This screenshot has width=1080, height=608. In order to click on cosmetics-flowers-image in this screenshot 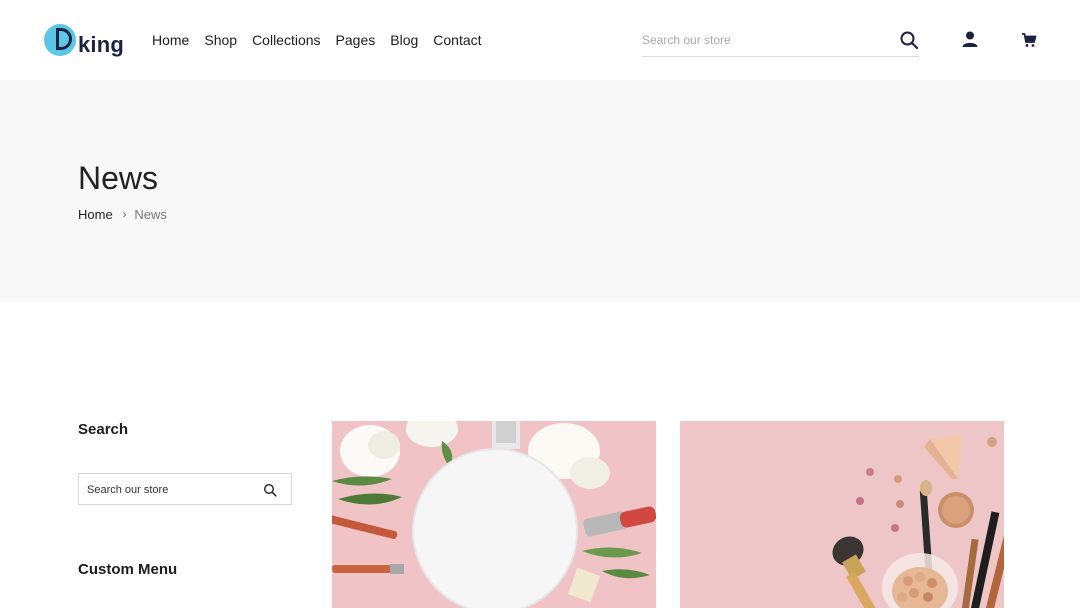, I will do `click(494, 514)`.